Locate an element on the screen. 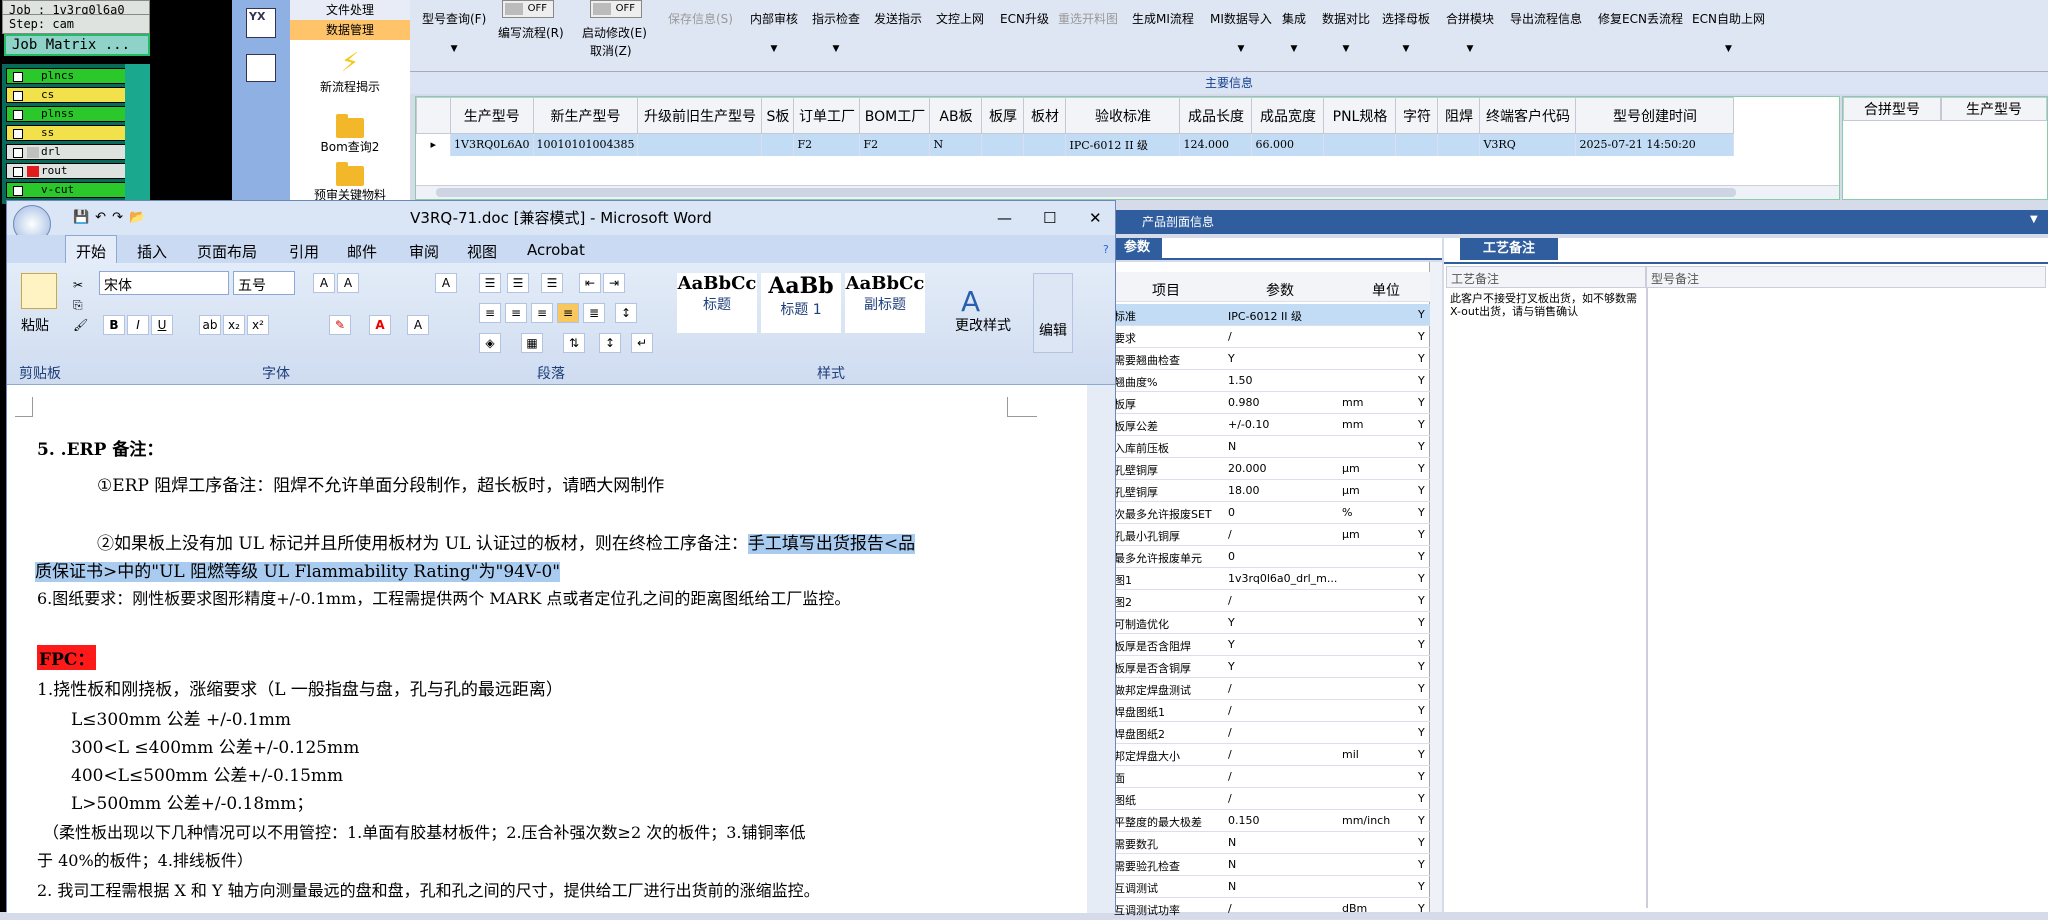 Image resolution: width=2048 pixels, height=920 pixels. layer-item: v-cut is located at coordinates (66, 190).